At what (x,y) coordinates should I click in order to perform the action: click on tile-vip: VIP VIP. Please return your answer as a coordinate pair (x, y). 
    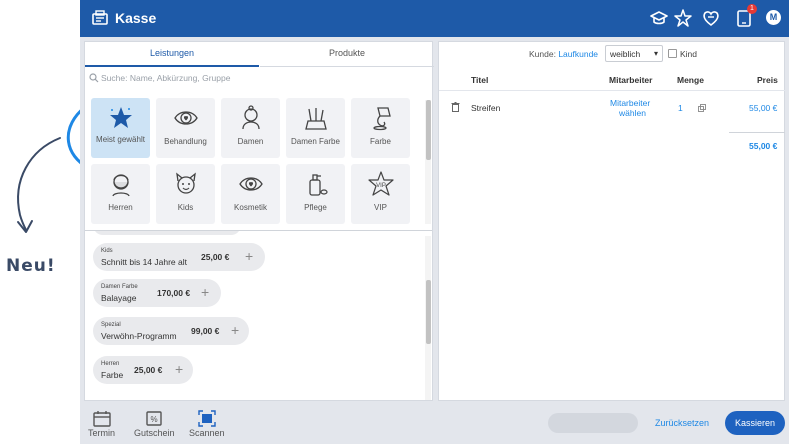
    Looking at the image, I should click on (380, 194).